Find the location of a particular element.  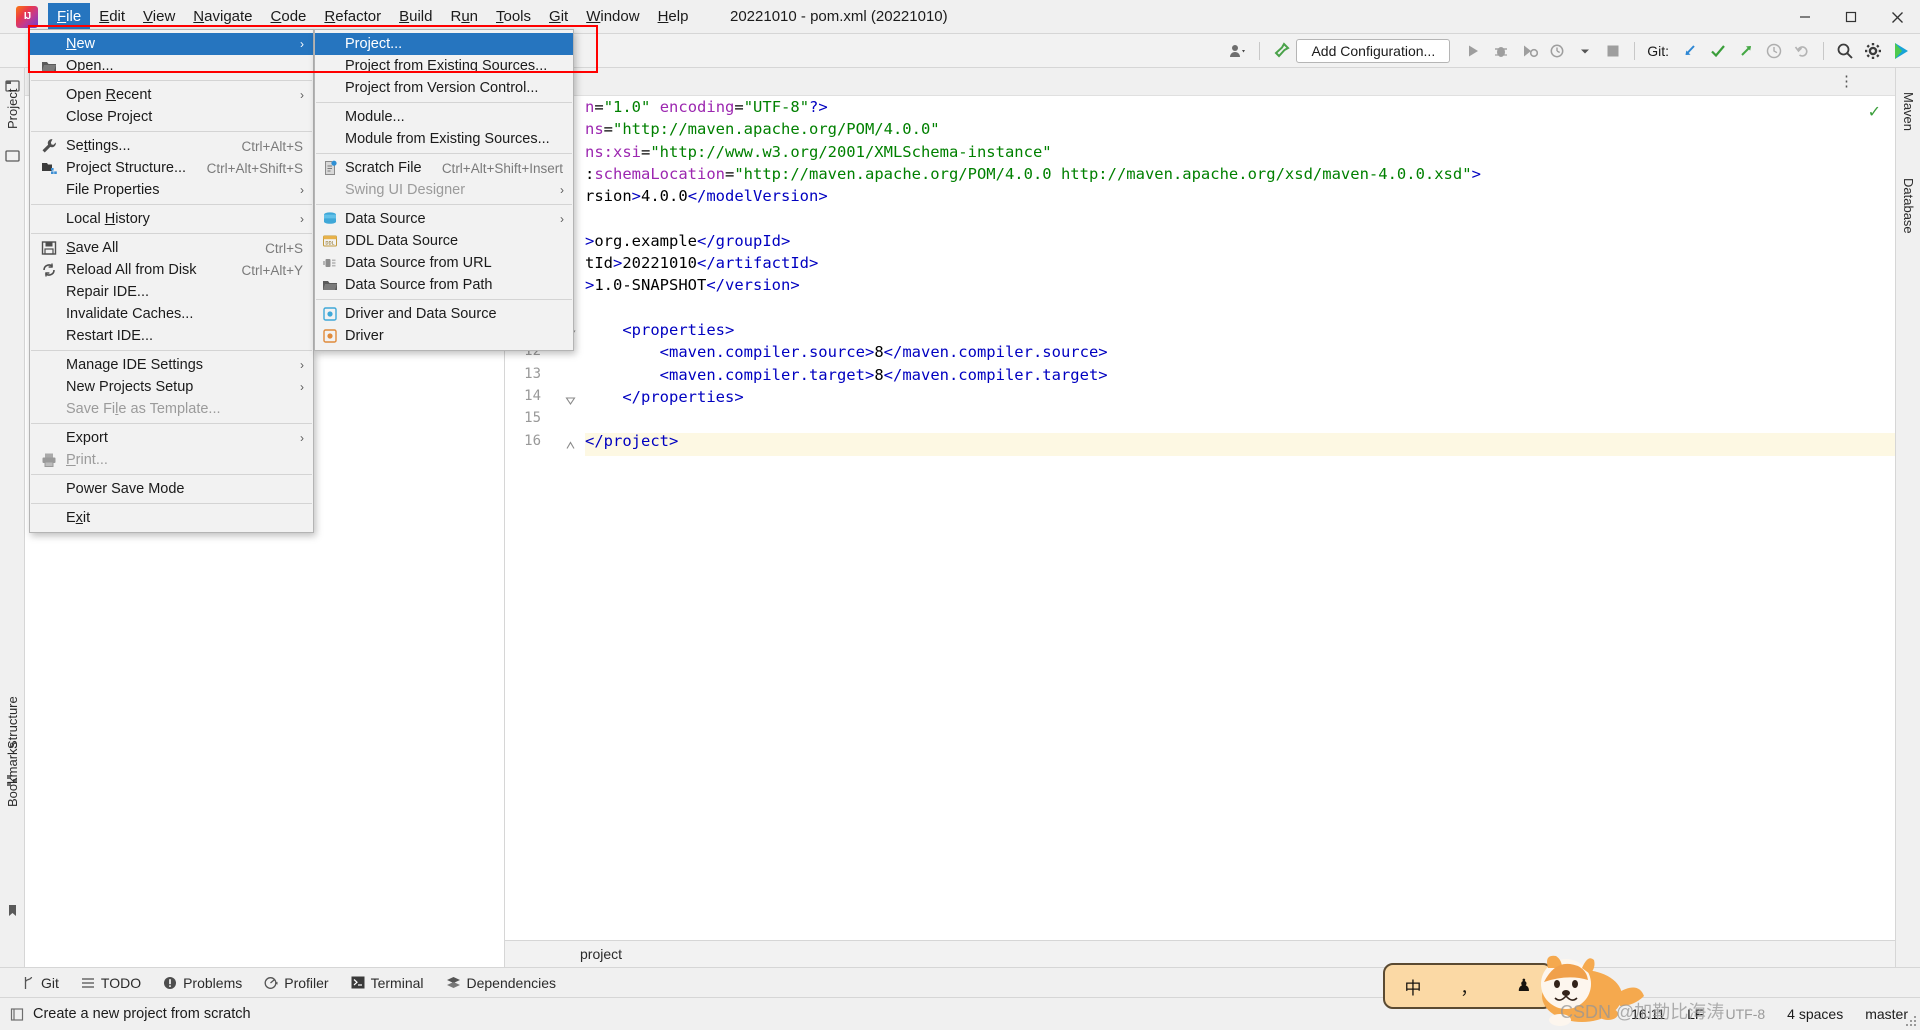

right-tool-strip: Maven Database is located at coordinates (1907, 517).